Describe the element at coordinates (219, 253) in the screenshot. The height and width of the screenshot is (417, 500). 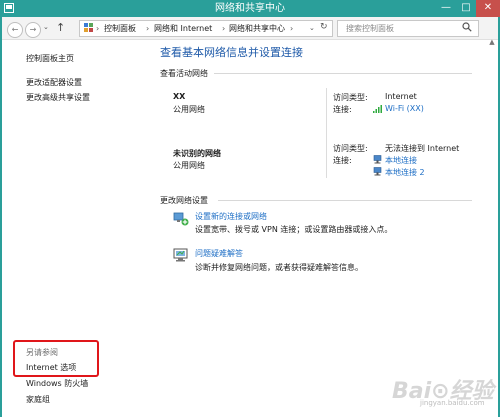
I see `troubleshoot-problems-link: 问题疑难解答` at that location.